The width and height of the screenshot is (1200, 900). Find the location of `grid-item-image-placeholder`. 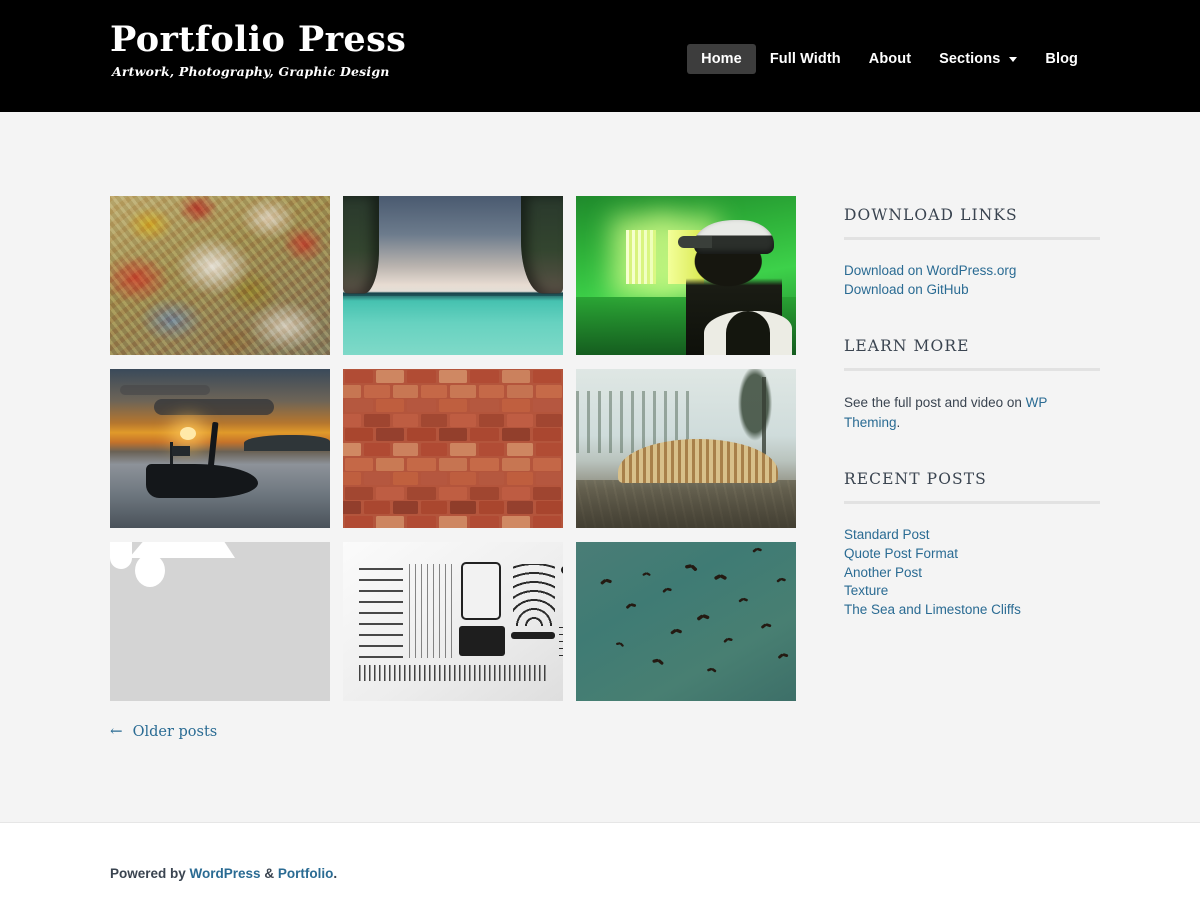

grid-item-image-placeholder is located at coordinates (220, 621).